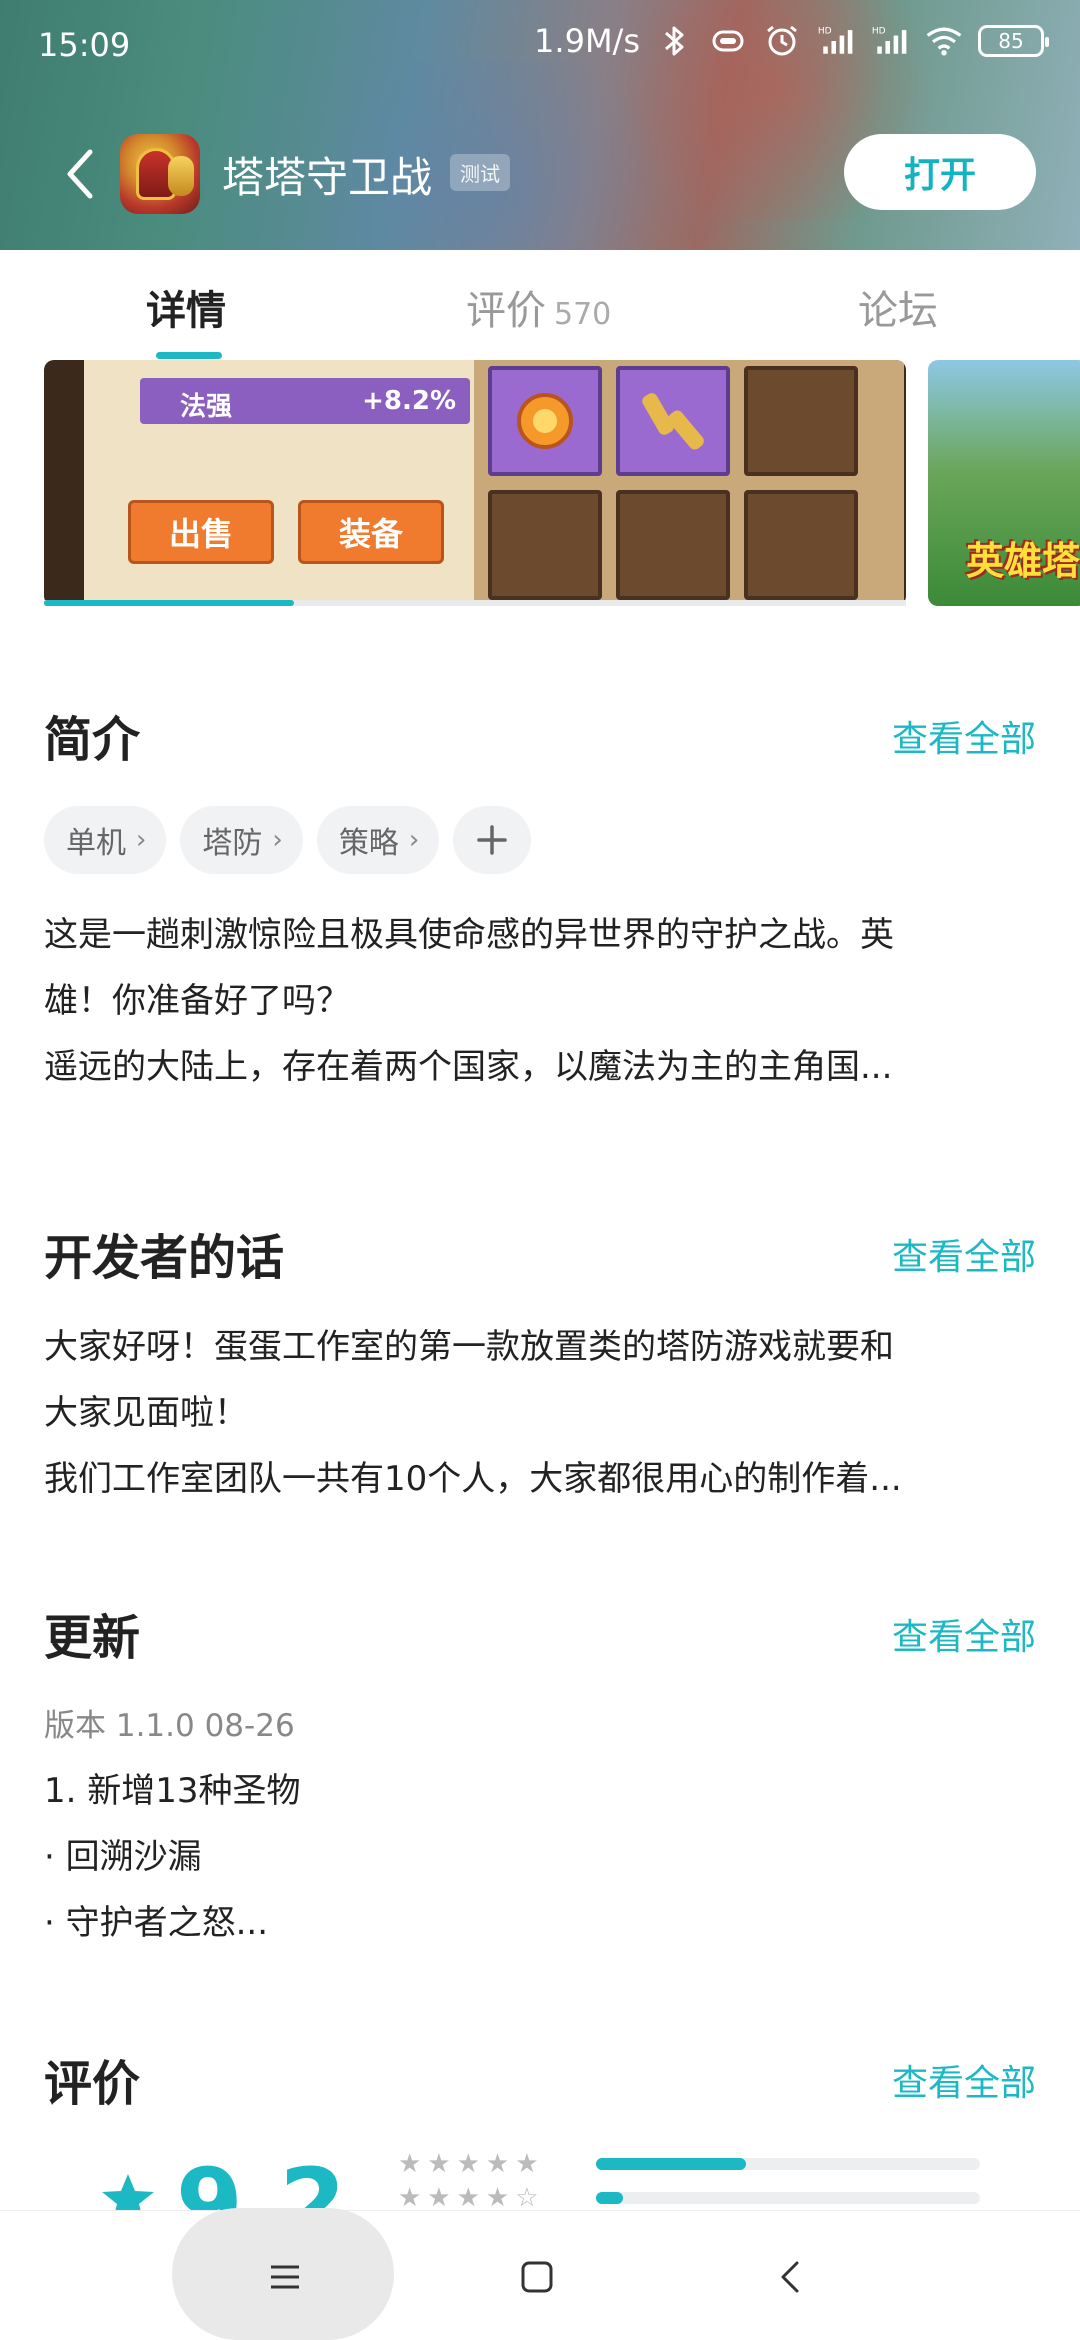  Describe the element at coordinates (169, 603) in the screenshot. I see `carousel-progress-fill` at that location.